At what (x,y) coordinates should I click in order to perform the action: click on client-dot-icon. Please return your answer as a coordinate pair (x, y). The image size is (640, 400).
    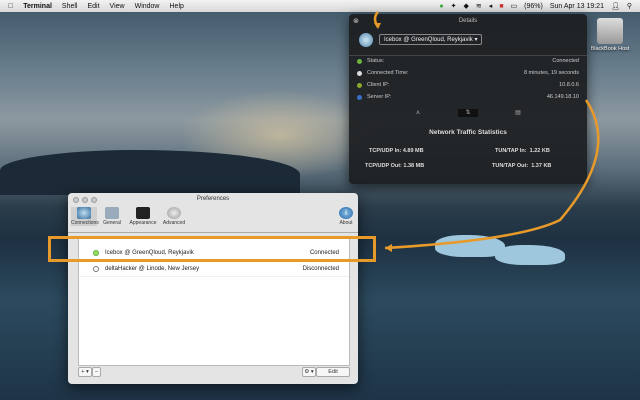
    Looking at the image, I should click on (359, 85).